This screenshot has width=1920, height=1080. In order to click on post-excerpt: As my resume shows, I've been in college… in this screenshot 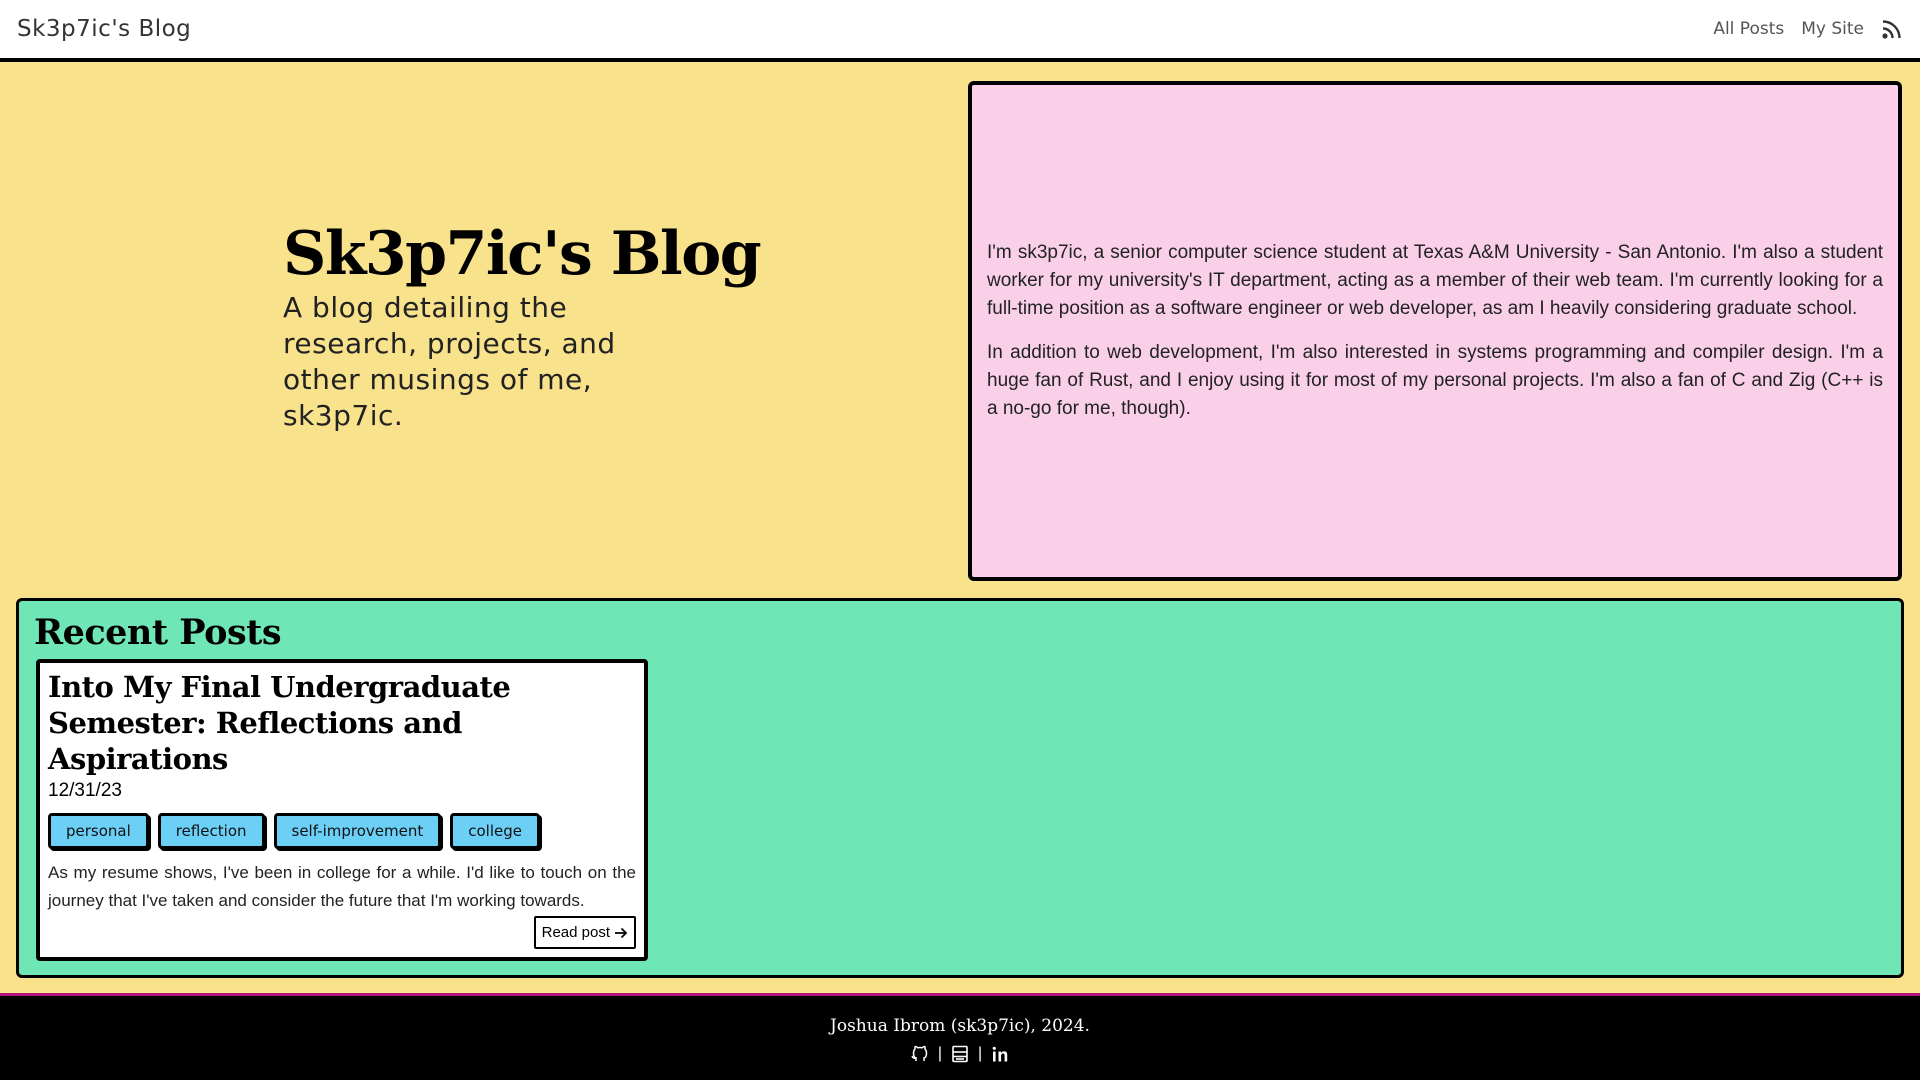, I will do `click(342, 886)`.